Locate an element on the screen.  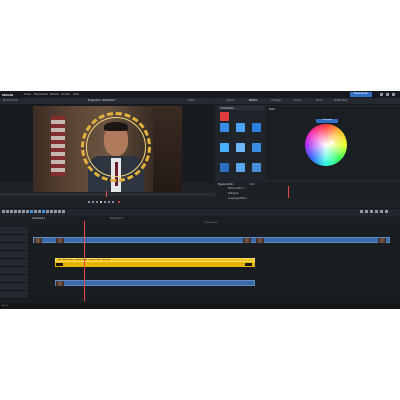
delete-icon is located at coordinates (15, 211).